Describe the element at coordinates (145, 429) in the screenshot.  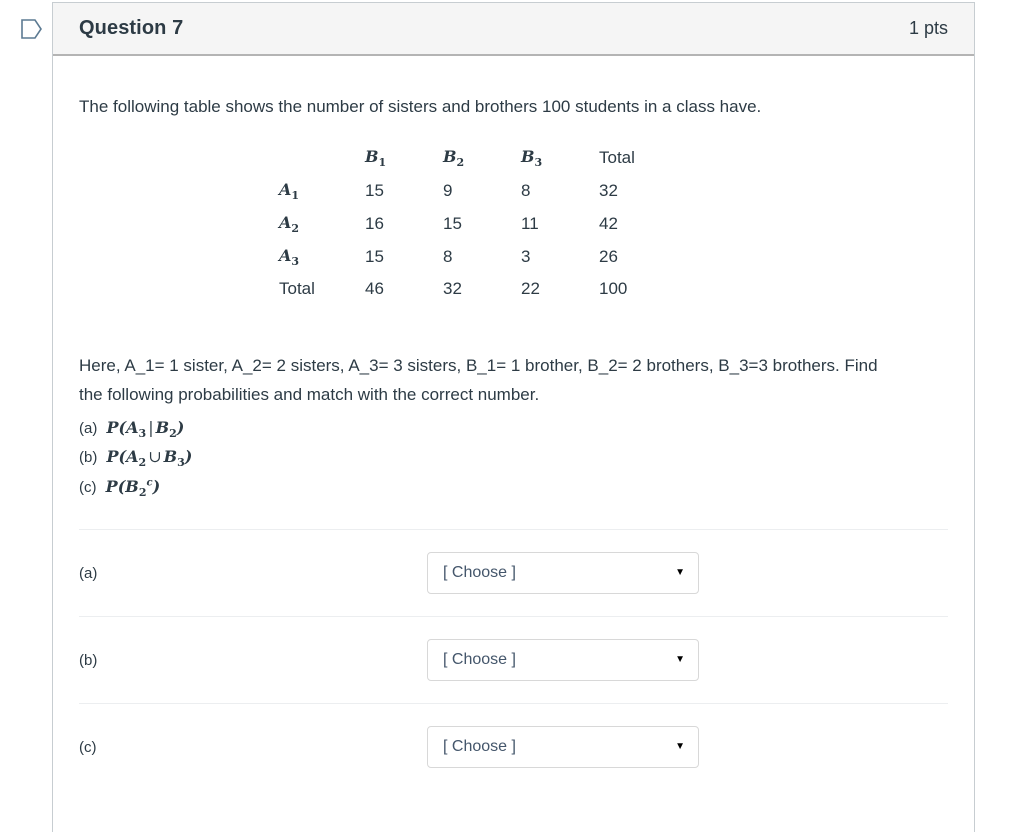
I see `probability-expression-a: P(A3 | B2)` at that location.